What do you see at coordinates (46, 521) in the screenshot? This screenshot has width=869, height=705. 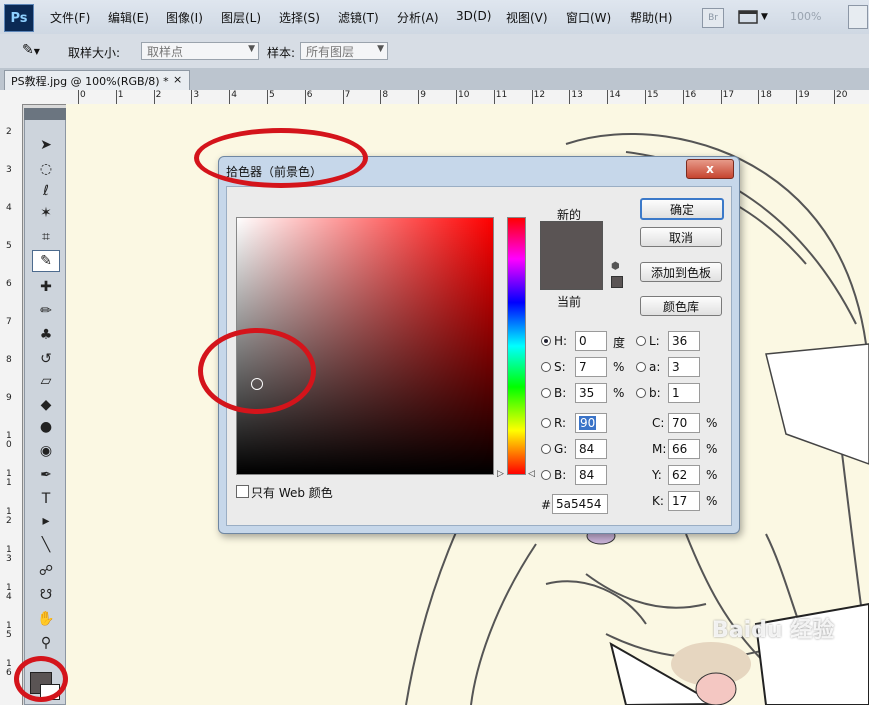 I see `path-selection-tool-icon: ▸` at bounding box center [46, 521].